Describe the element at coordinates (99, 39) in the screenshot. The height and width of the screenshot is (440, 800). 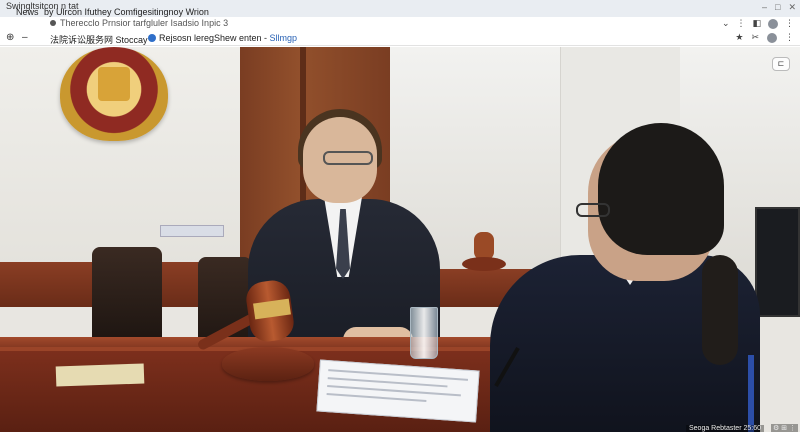
I see `bookmark-court-service: 法院诉讼服务网 Stoccay` at that location.